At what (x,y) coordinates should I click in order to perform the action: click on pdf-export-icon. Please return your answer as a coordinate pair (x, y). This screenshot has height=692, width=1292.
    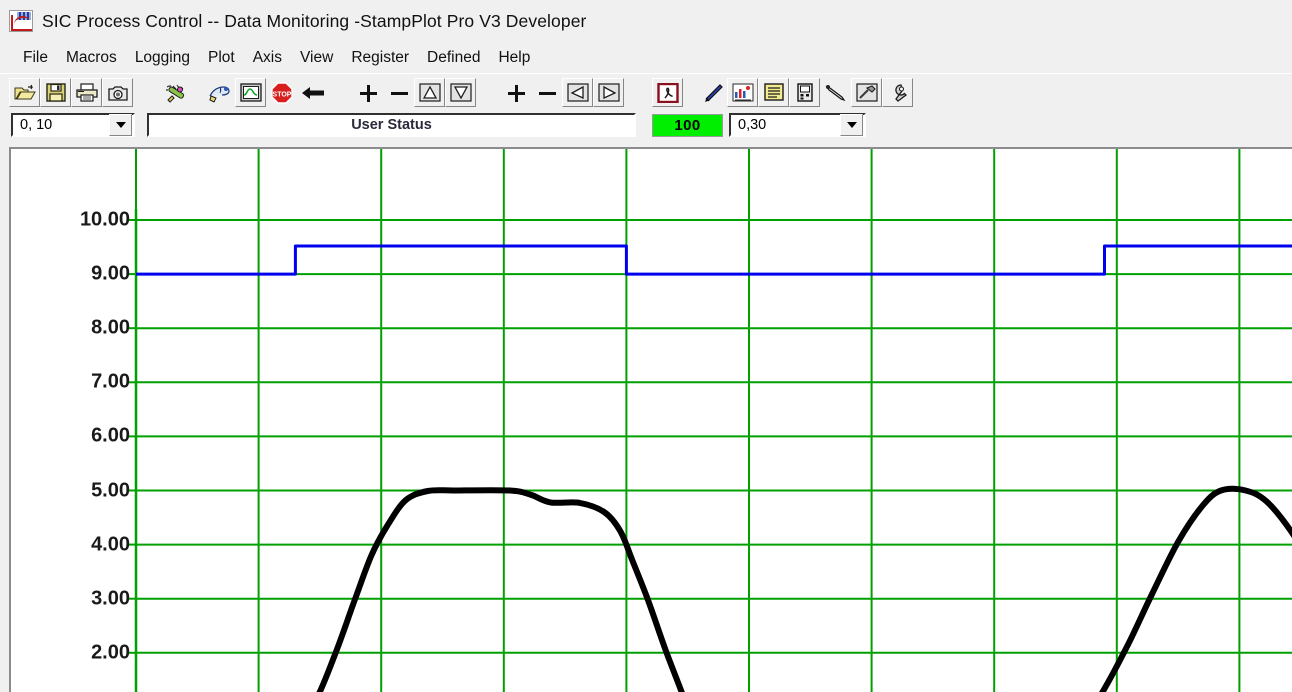
    Looking at the image, I should click on (667, 92).